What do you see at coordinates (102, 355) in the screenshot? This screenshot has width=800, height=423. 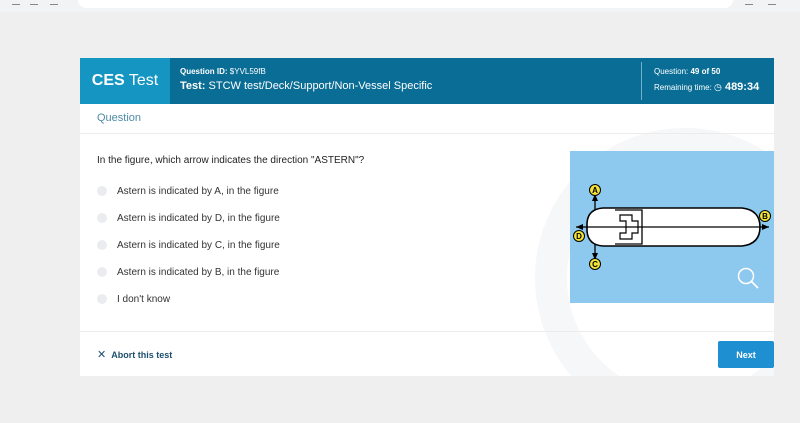 I see `close-icon: ✕` at bounding box center [102, 355].